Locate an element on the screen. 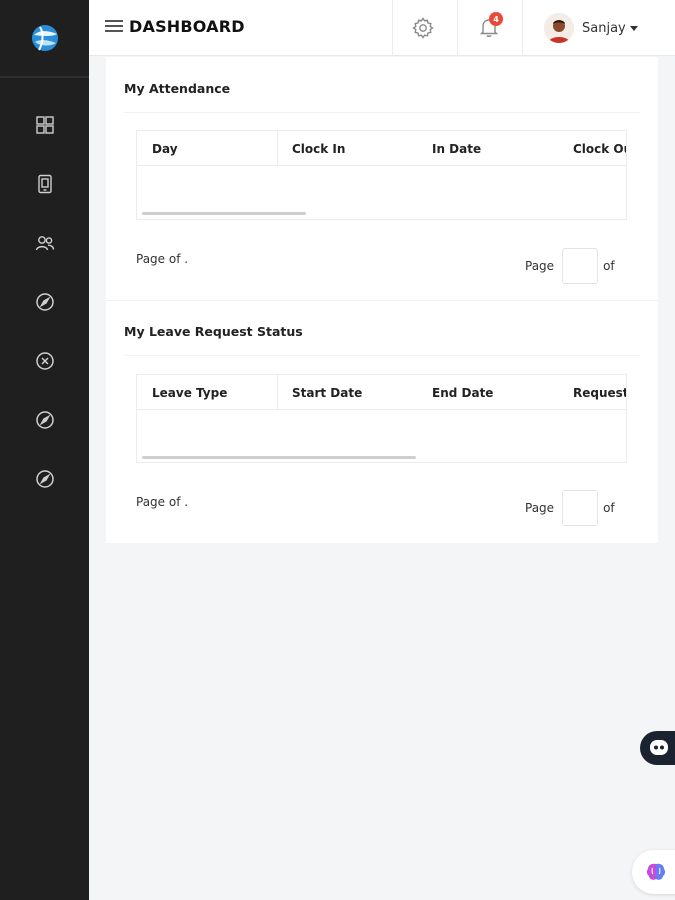 Image resolution: width=675 pixels, height=900 pixels. column-header-end-date: End Date is located at coordinates (462, 392).